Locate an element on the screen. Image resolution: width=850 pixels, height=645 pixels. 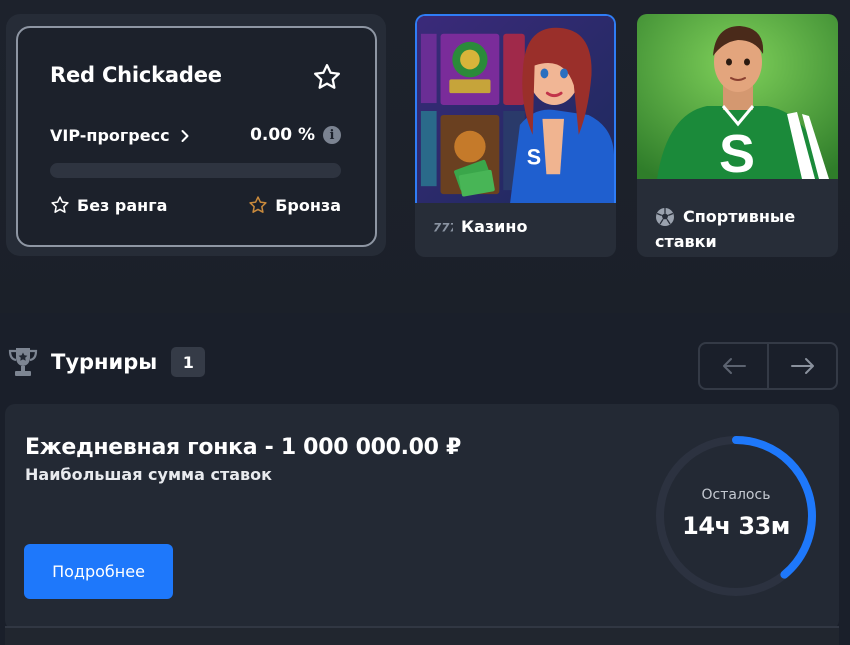
carousel-next-button is located at coordinates (801, 366).